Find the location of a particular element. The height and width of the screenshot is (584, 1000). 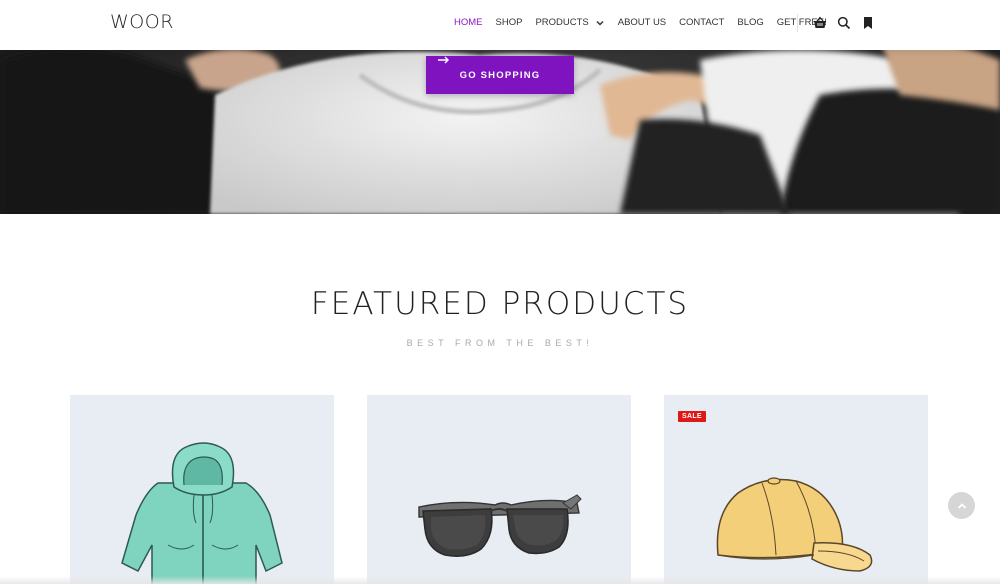

chevron-down-icon is located at coordinates (600, 23).